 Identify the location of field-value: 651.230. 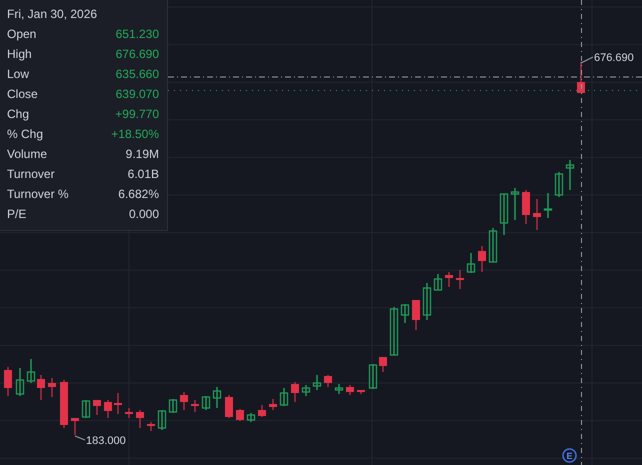
(137, 34).